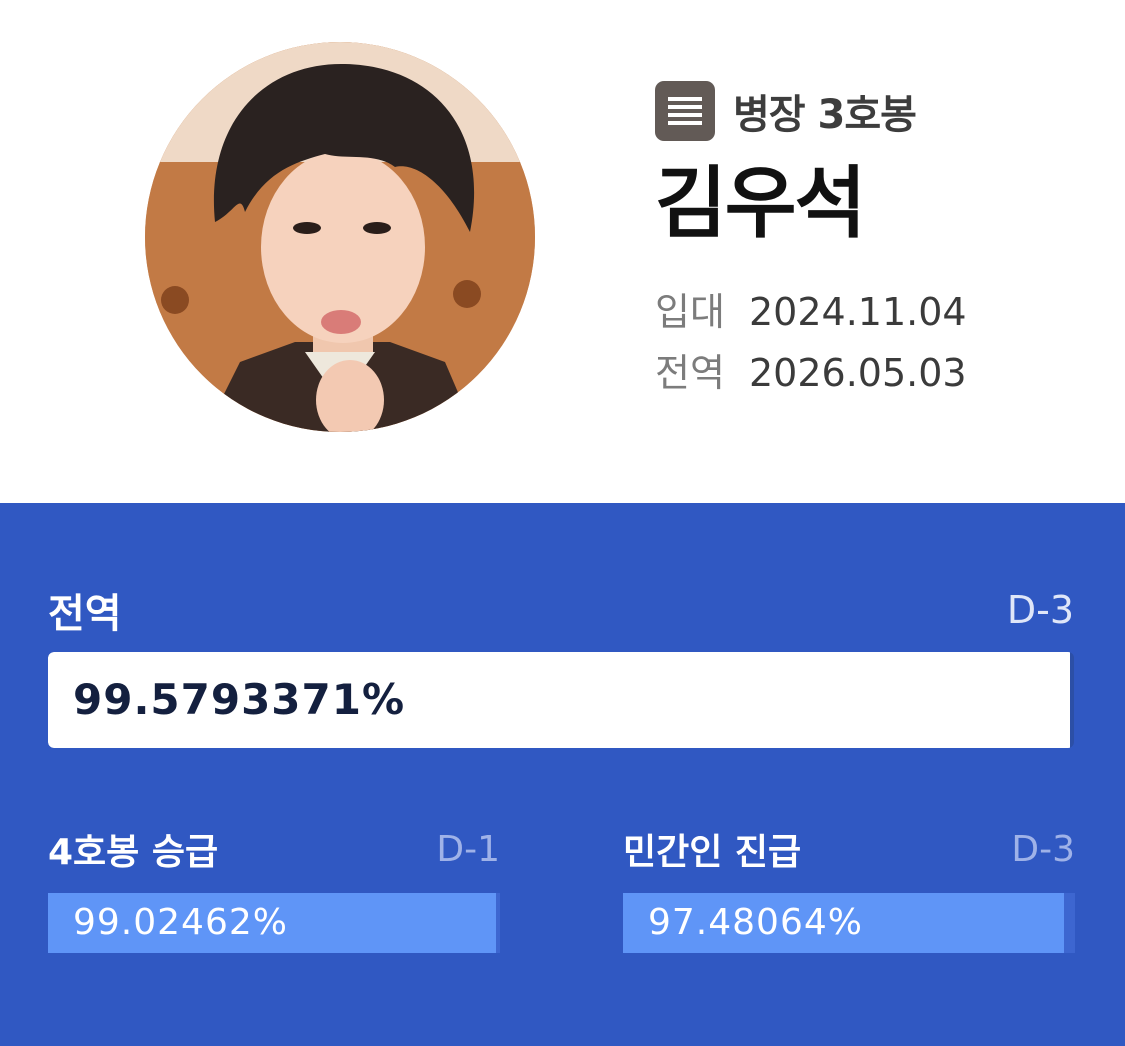  Describe the element at coordinates (849, 849) in the screenshot. I see `civilian-progress-header: 민간인 진급 D-3` at that location.